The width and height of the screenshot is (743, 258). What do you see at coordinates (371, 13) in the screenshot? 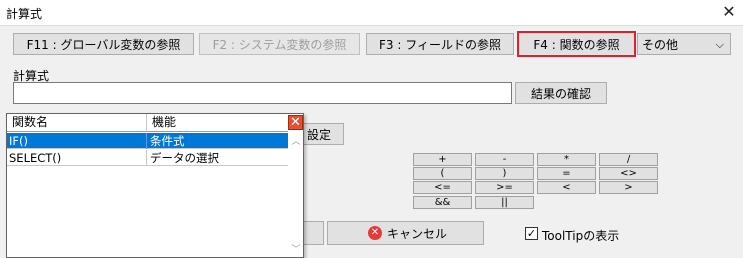
I see `title-bar: 計算式 ✕` at bounding box center [371, 13].